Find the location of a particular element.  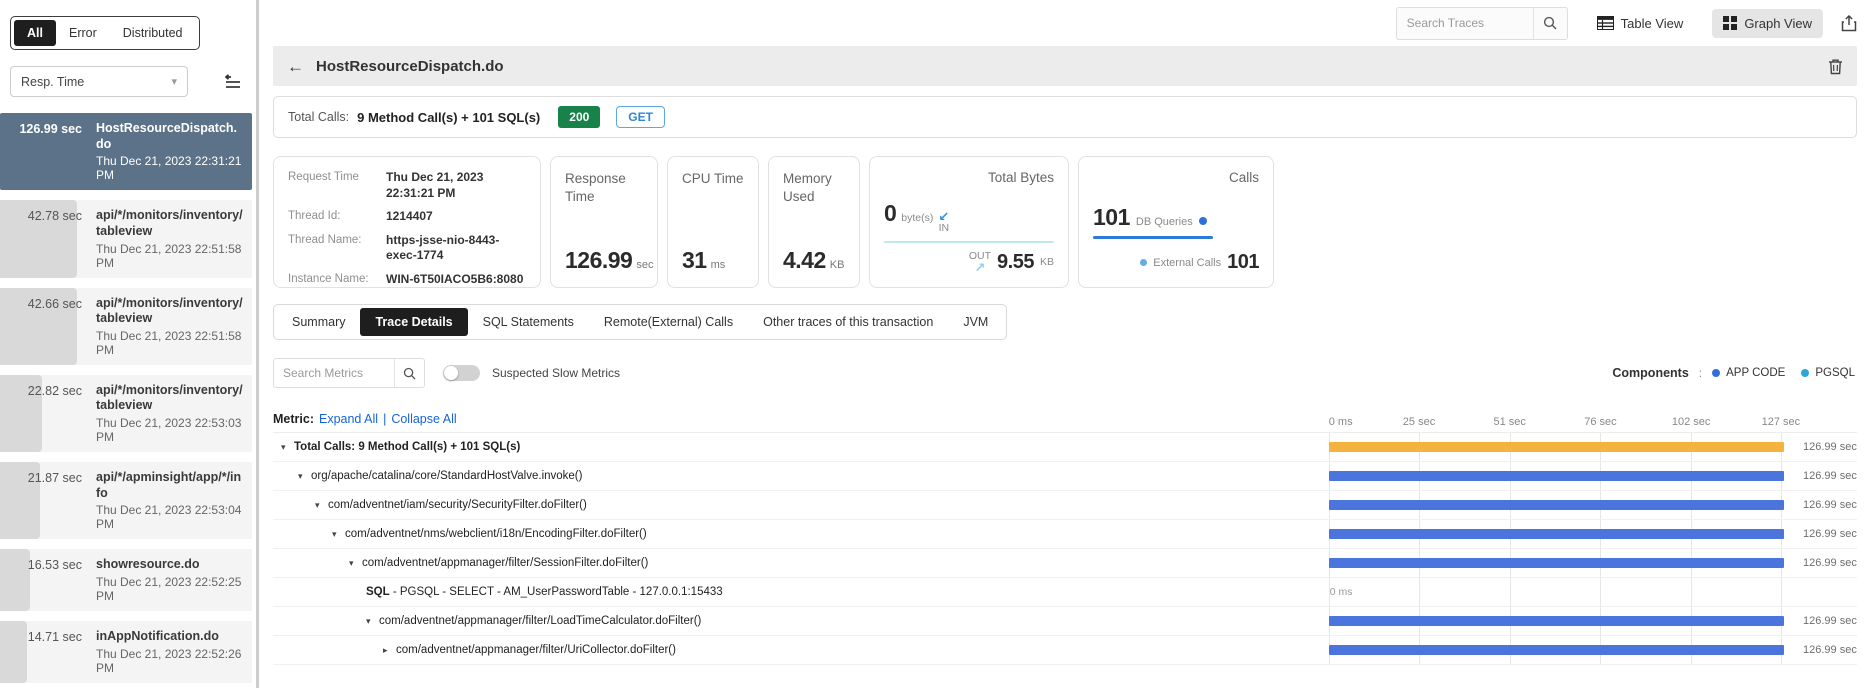

expand-node-icon: ▸ is located at coordinates (389, 650).